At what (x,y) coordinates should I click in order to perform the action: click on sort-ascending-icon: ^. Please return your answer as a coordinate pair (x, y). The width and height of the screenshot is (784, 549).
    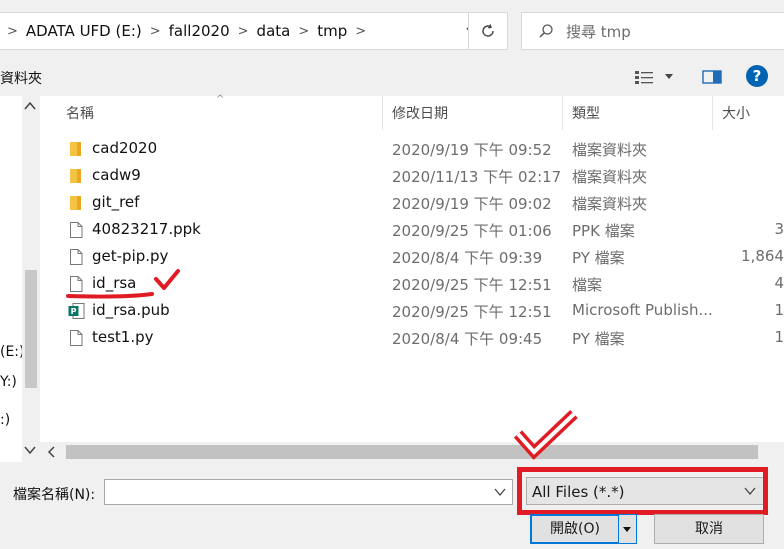
    Looking at the image, I should click on (220, 99).